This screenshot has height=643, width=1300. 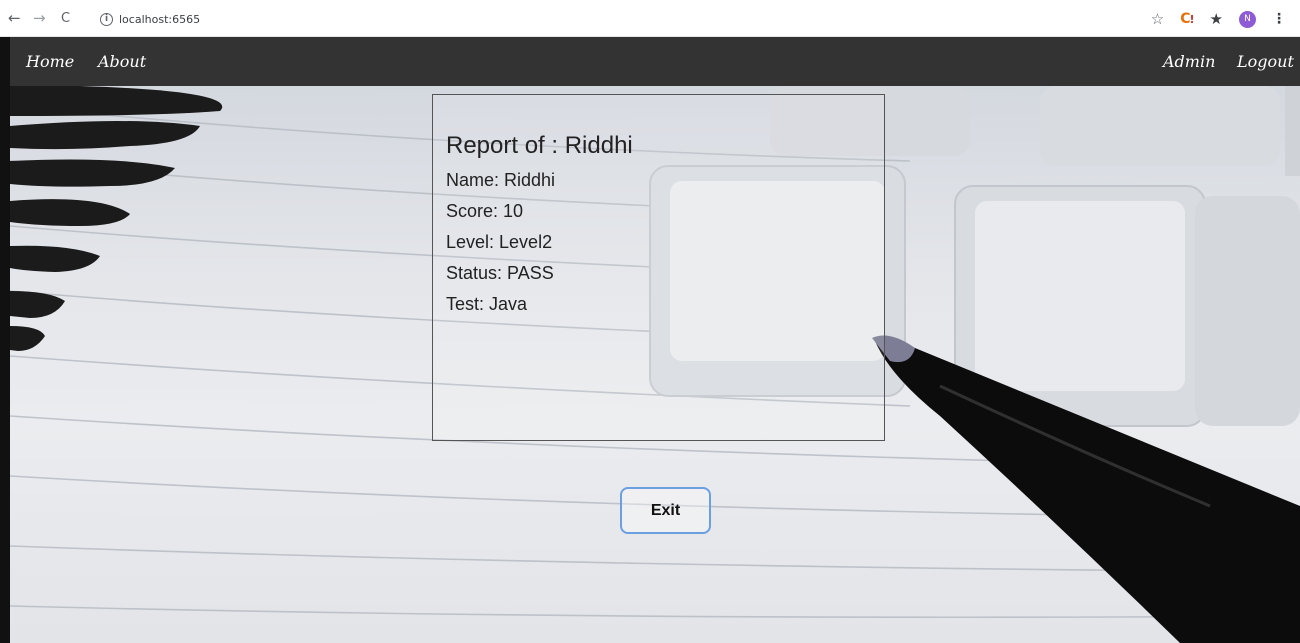 What do you see at coordinates (665, 510) in the screenshot?
I see `exit-button: Exit` at bounding box center [665, 510].